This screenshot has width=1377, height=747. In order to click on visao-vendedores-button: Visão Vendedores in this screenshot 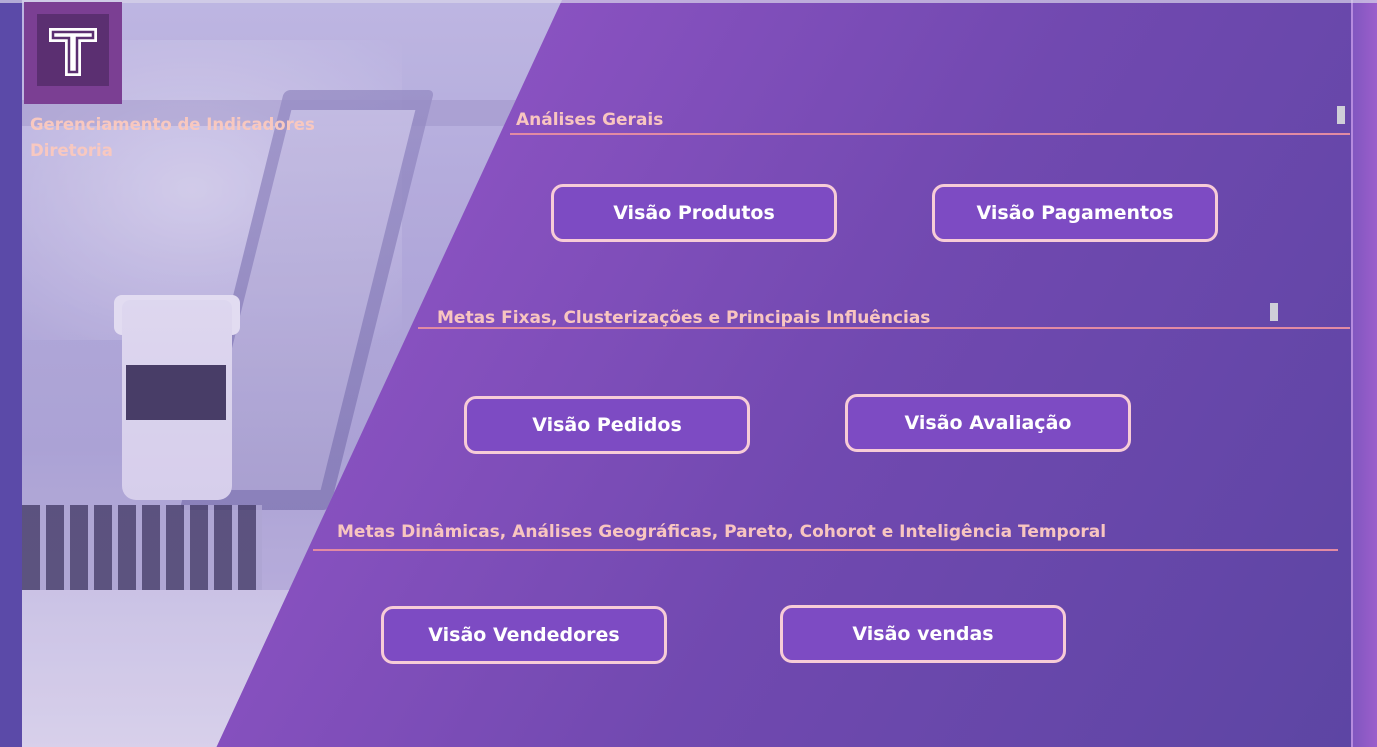, I will do `click(524, 635)`.